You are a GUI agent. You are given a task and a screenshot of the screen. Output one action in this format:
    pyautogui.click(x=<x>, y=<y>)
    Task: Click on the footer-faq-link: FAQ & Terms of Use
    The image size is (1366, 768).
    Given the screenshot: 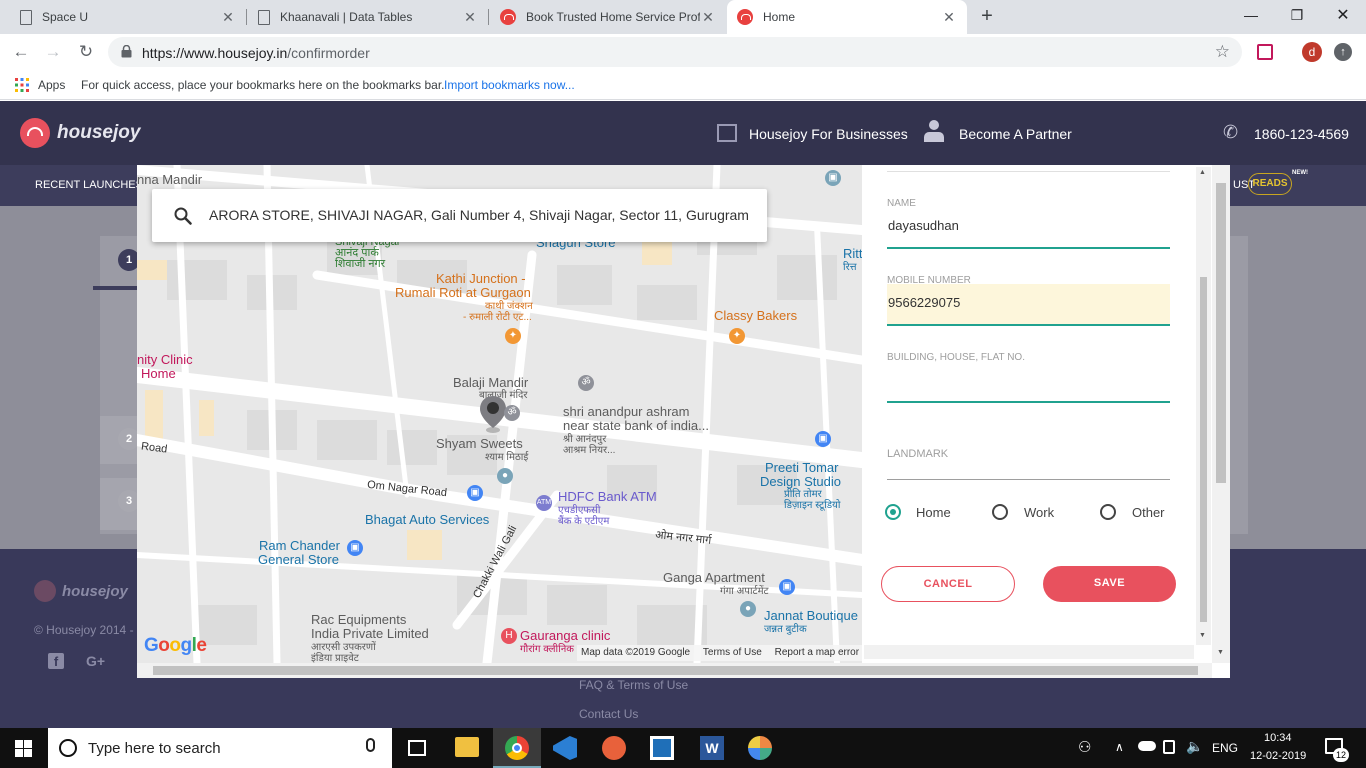 What is the action you would take?
    pyautogui.click(x=633, y=685)
    